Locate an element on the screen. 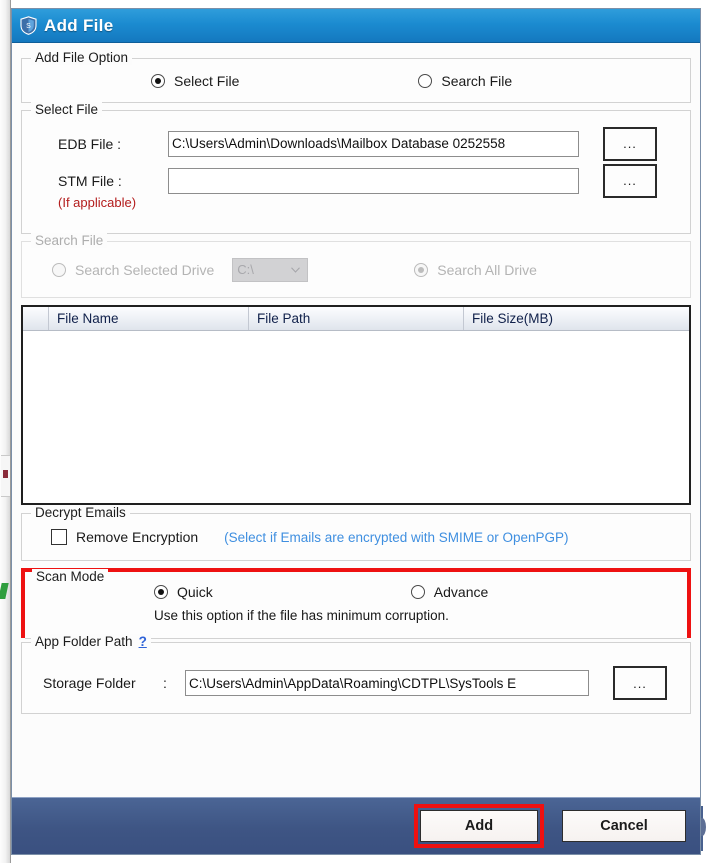 The height and width of the screenshot is (863, 706). radio-advance-scan-label: Advance is located at coordinates (461, 592).